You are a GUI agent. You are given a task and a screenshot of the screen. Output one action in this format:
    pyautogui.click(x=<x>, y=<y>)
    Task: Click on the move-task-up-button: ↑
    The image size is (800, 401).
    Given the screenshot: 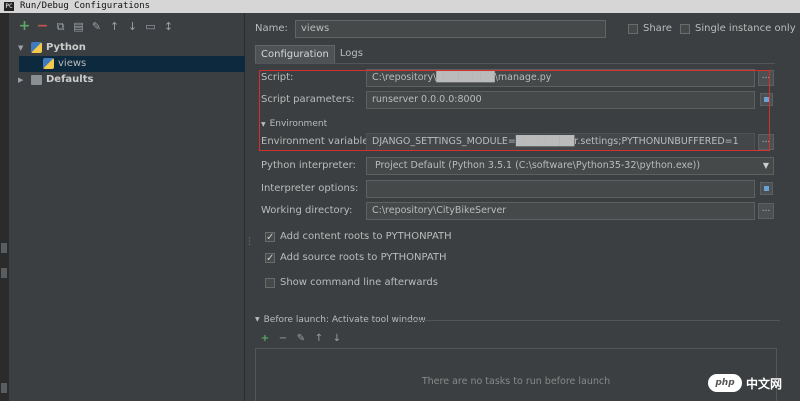 What is the action you would take?
    pyautogui.click(x=319, y=338)
    